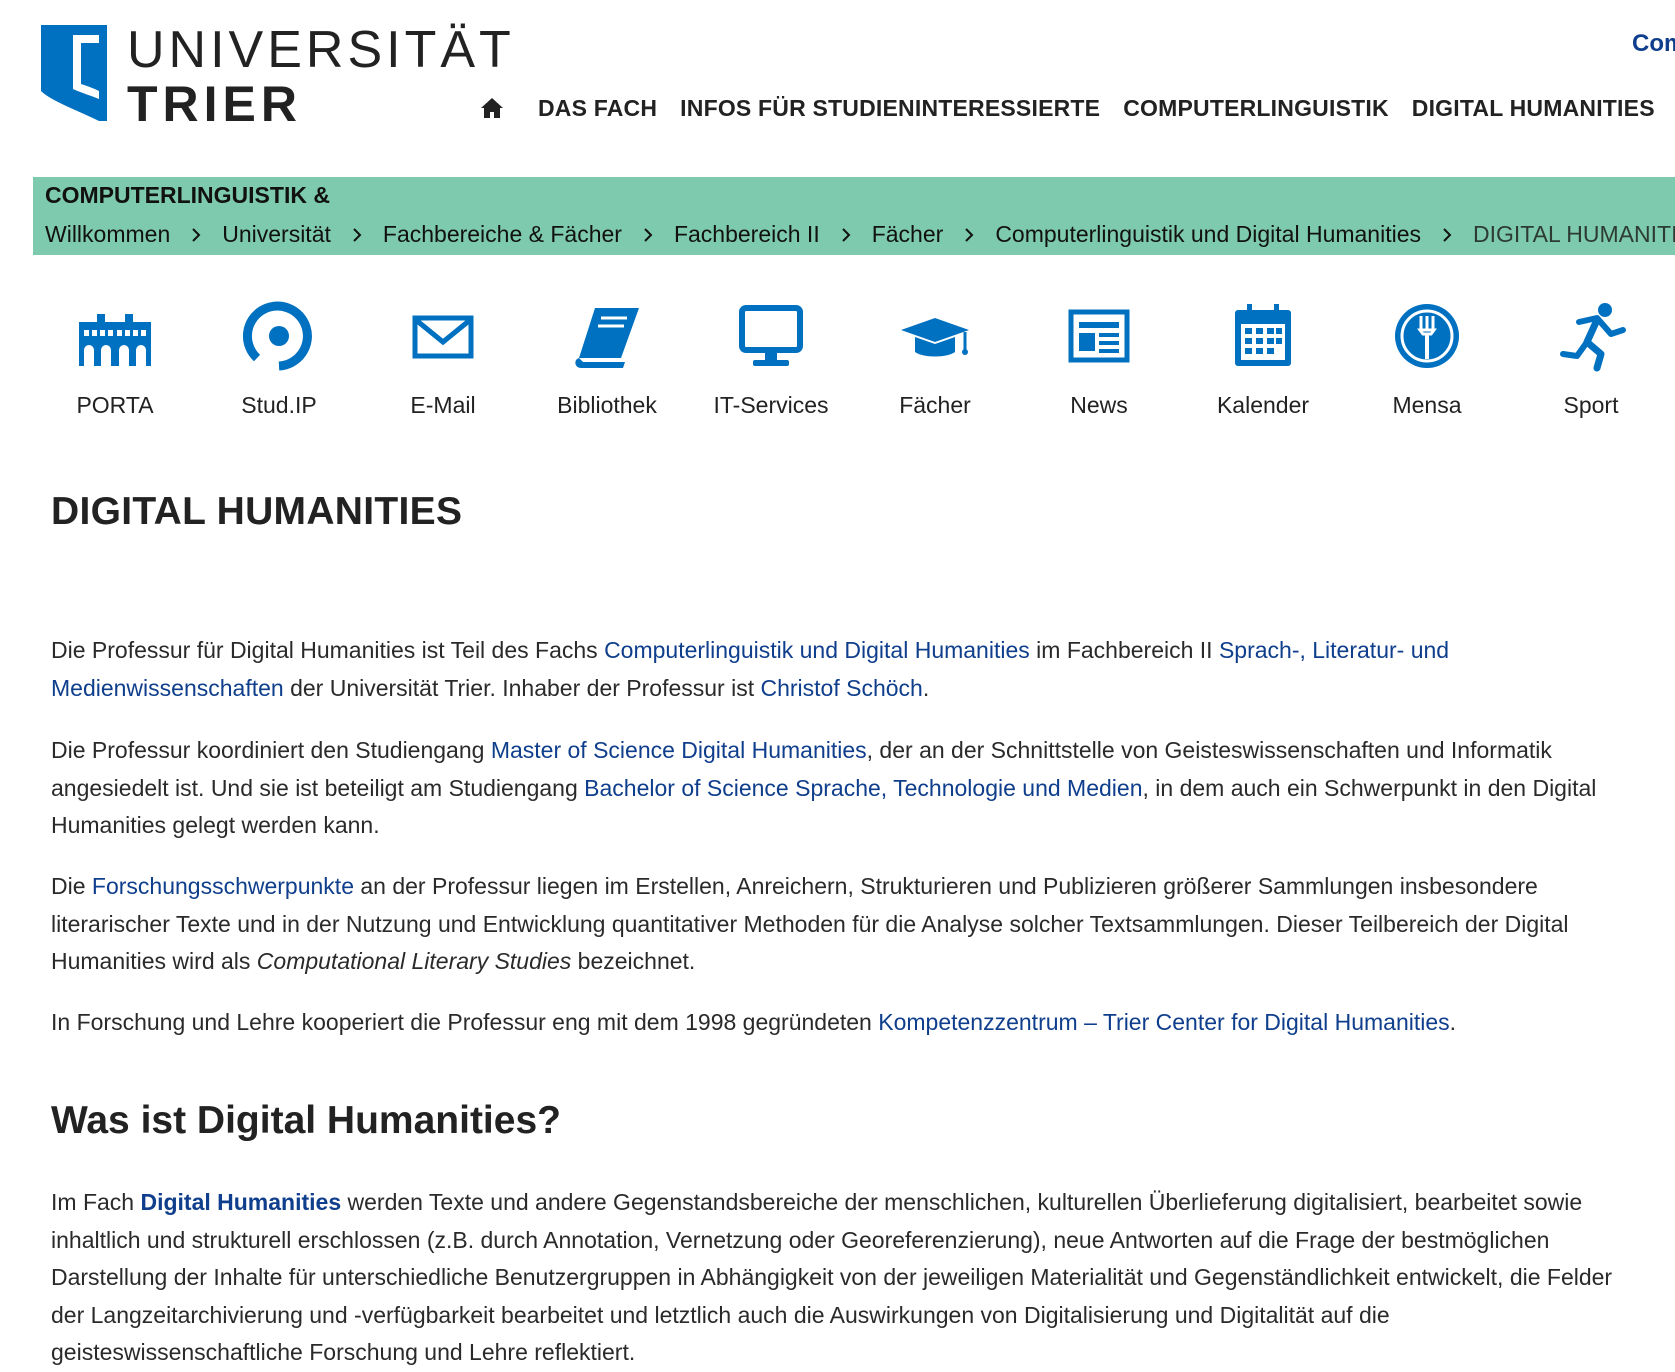 The width and height of the screenshot is (1675, 1372). Describe the element at coordinates (1099, 336) in the screenshot. I see `newspaper-icon` at that location.